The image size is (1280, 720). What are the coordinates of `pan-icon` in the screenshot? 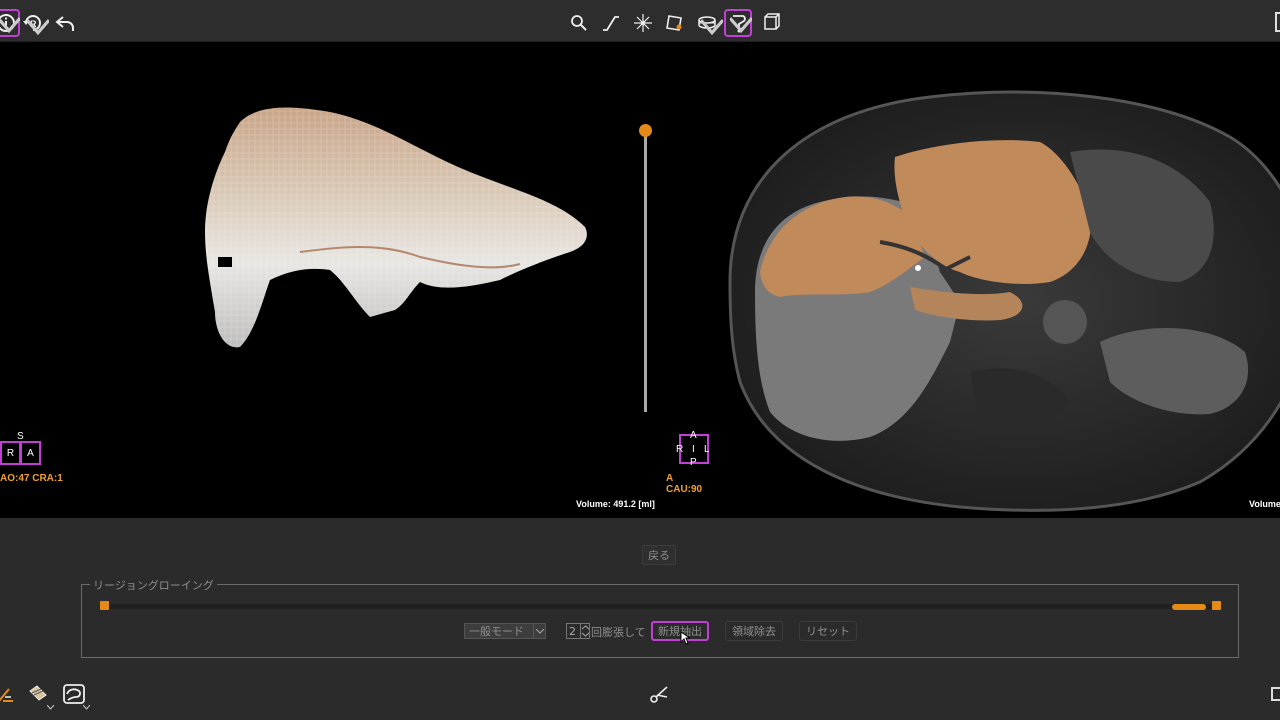 It's located at (643, 23).